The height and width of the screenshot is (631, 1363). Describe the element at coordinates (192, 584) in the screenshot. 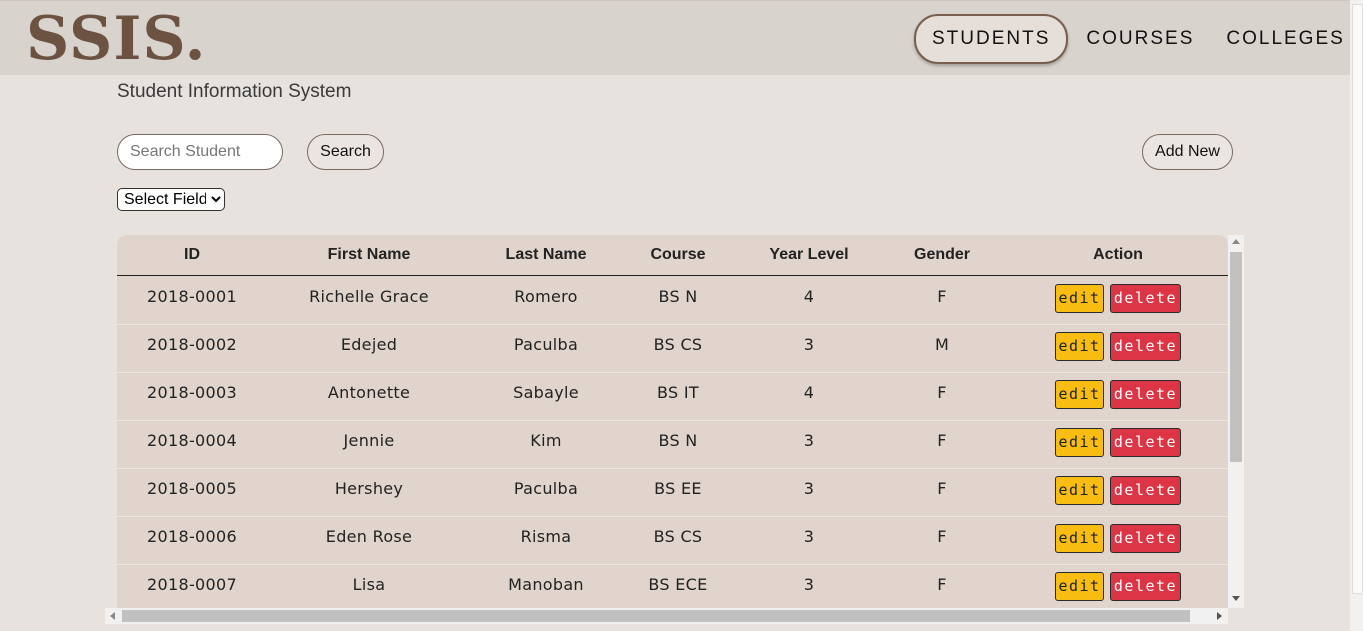

I see `cell-id: 2018-0007` at that location.